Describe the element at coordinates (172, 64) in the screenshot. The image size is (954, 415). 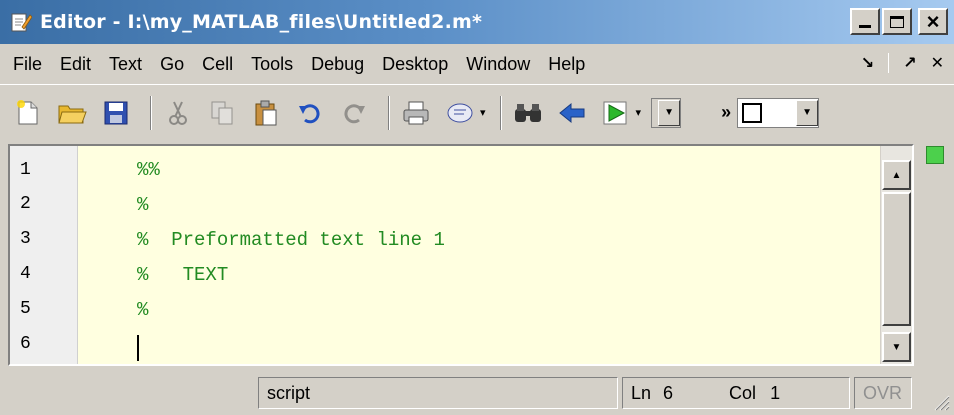
I see `menu-go: Go` at that location.